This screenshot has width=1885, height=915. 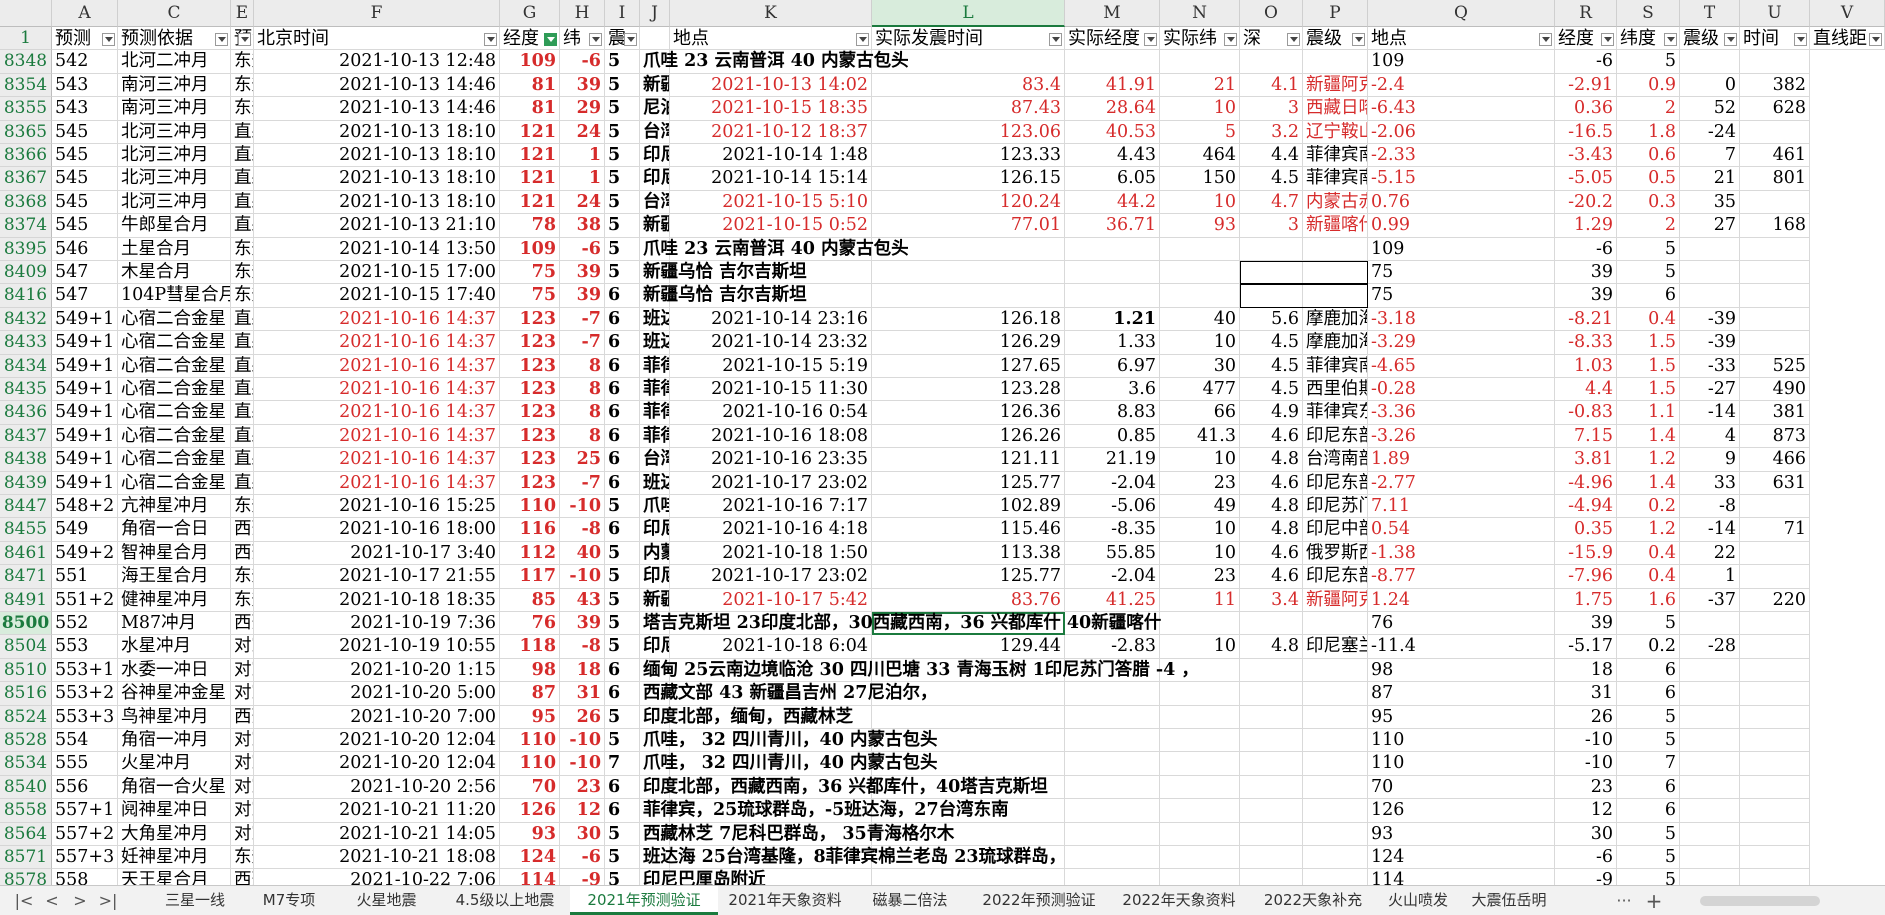 What do you see at coordinates (85, 390) in the screenshot?
I see `cell: 549+1` at bounding box center [85, 390].